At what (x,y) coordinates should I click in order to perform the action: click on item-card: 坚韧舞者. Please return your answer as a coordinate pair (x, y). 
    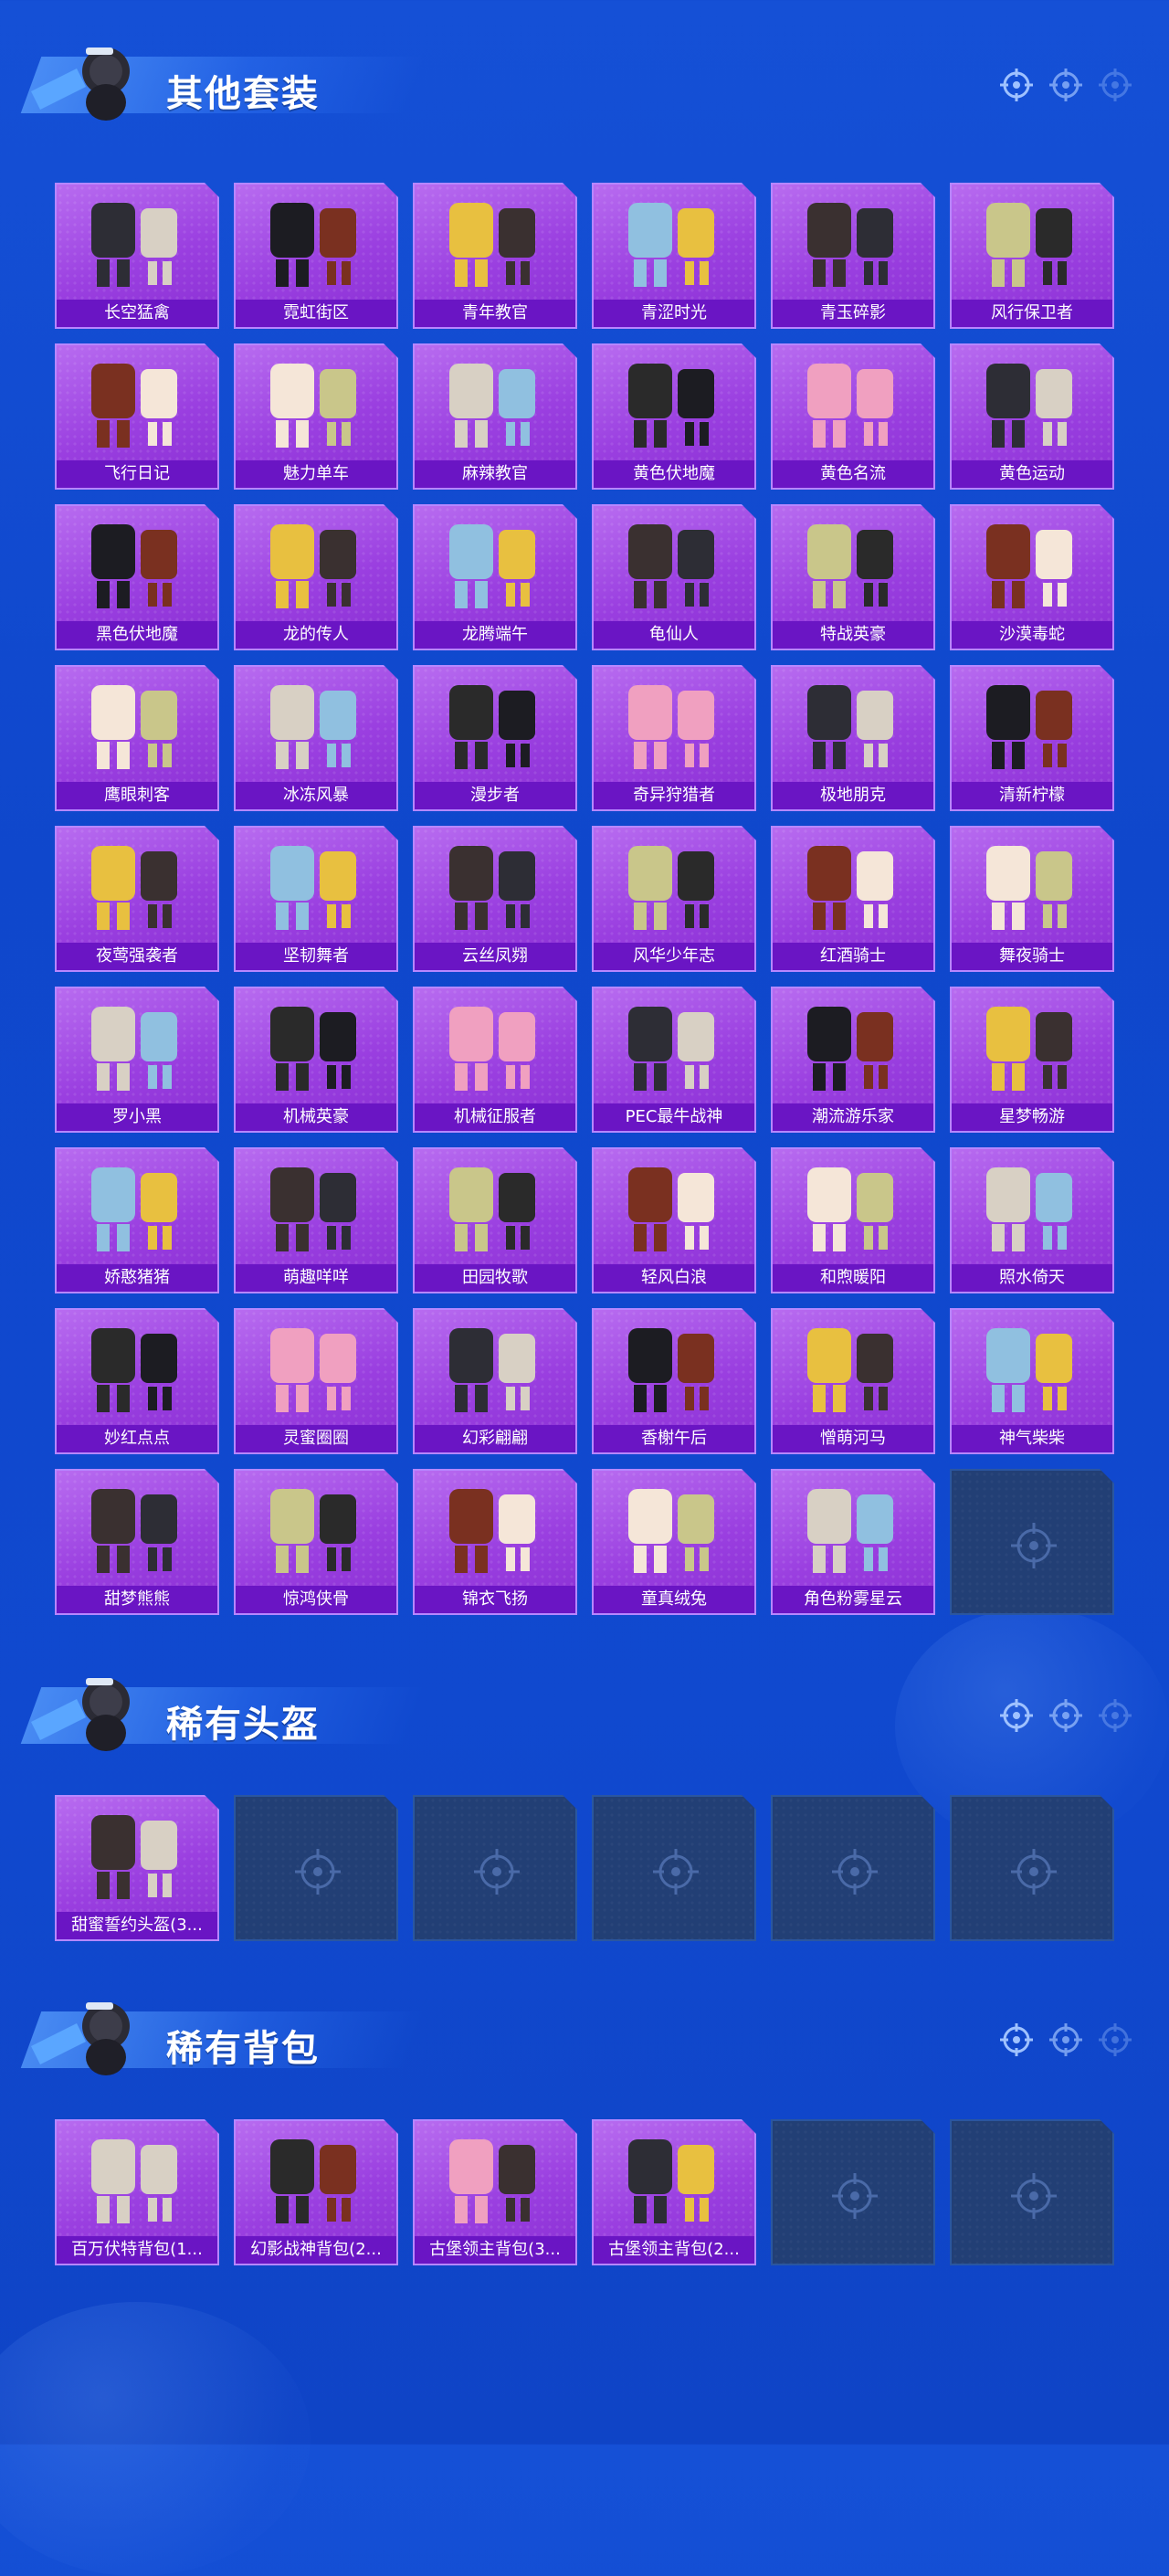
    Looking at the image, I should click on (316, 899).